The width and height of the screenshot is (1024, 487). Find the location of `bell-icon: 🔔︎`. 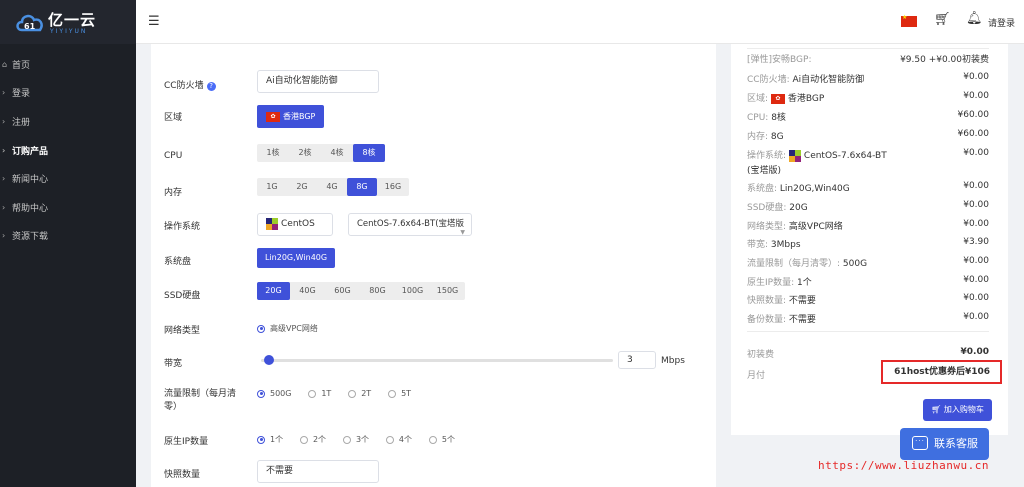

bell-icon: 🔔︎ is located at coordinates (974, 18).